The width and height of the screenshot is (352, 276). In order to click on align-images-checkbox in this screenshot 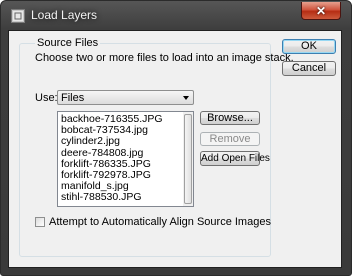, I will do `click(40, 222)`.